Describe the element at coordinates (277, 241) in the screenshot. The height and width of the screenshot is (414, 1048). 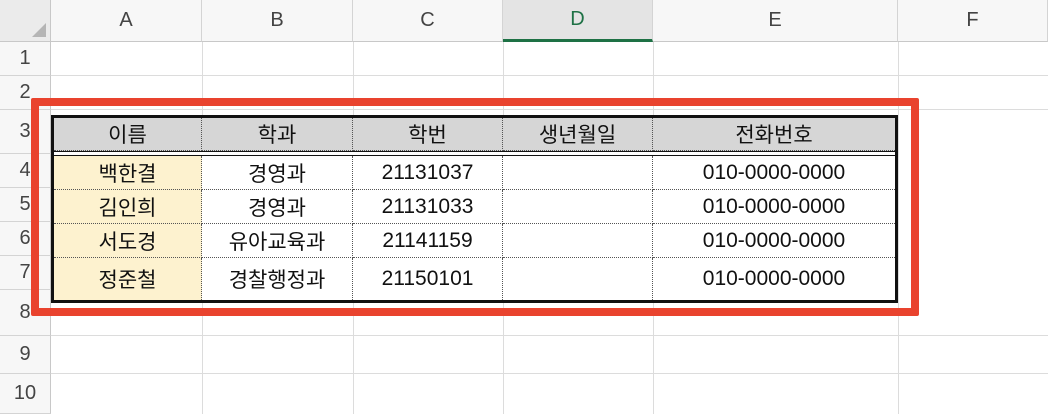
I see `table-cell: 유아교육과` at that location.